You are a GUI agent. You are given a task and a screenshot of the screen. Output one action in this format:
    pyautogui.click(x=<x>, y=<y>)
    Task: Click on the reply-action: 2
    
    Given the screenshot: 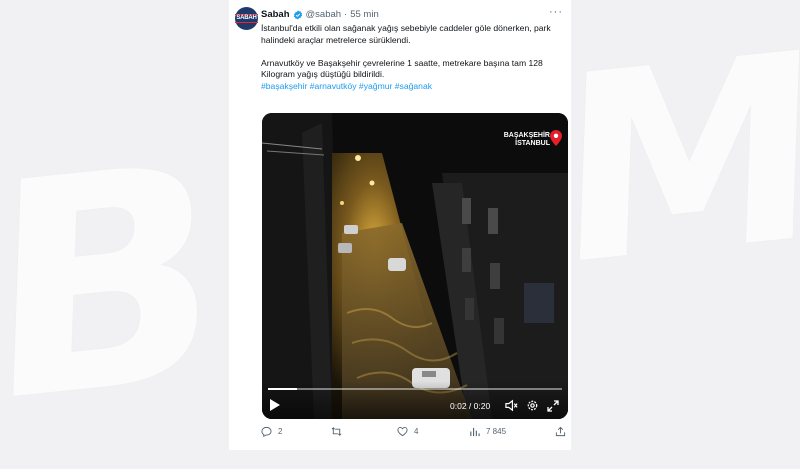 What is the action you would take?
    pyautogui.click(x=271, y=431)
    